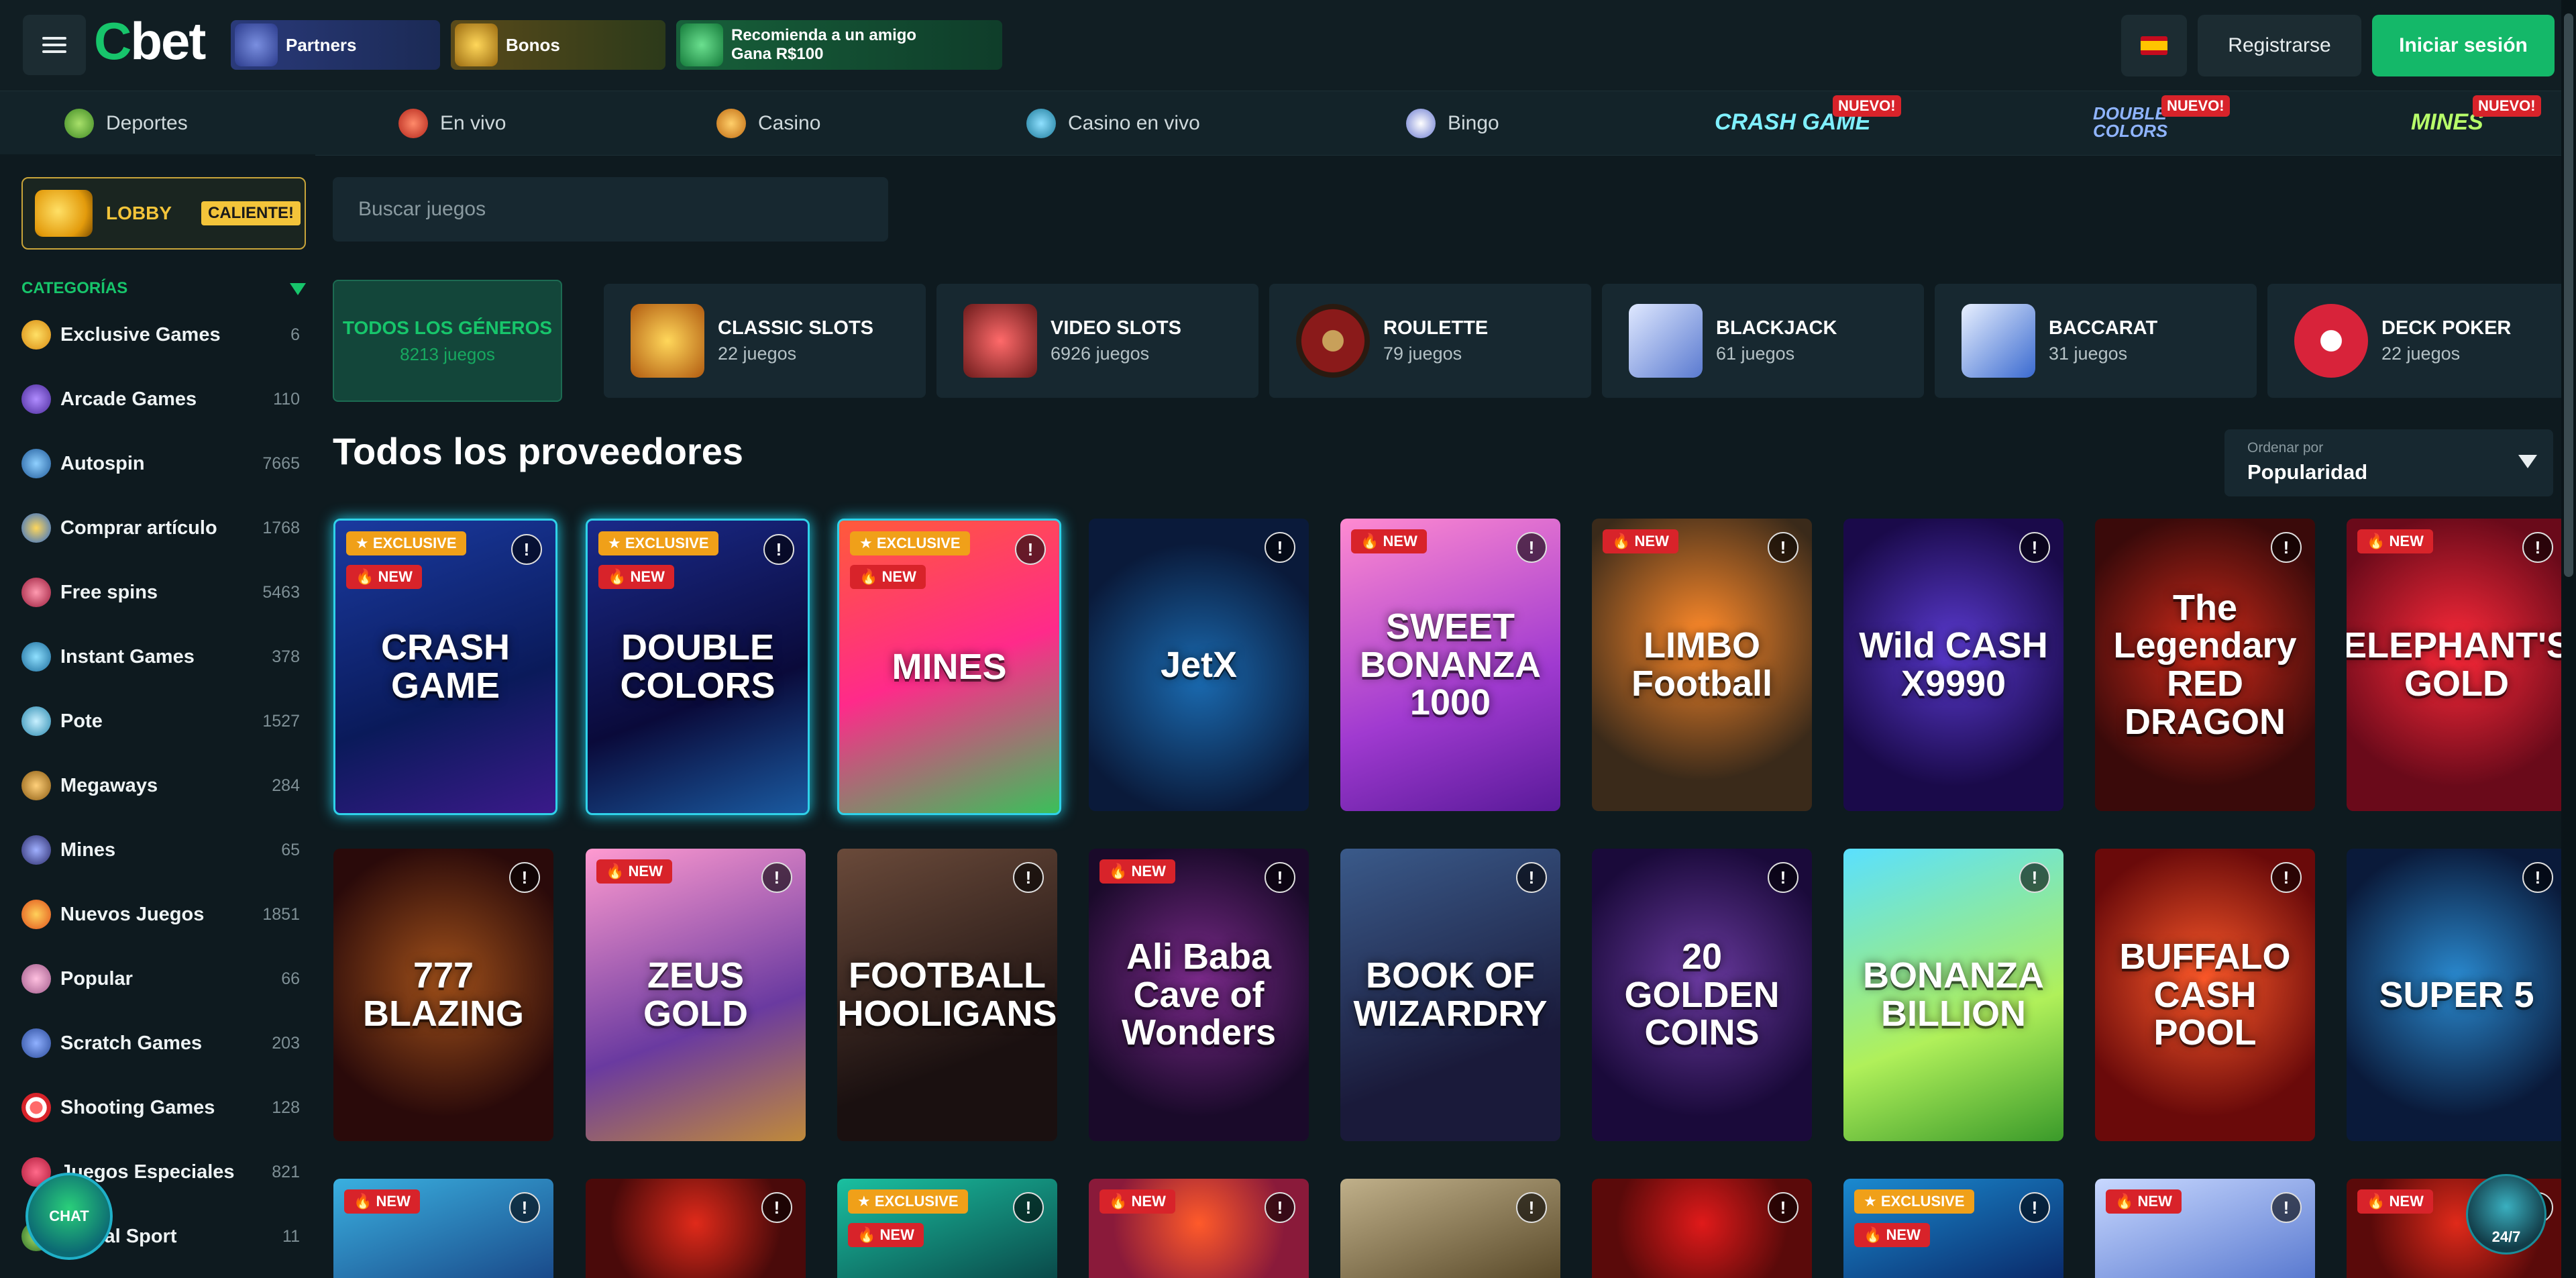 The width and height of the screenshot is (2576, 1278). I want to click on genre-deck-poker: DECK POKER 22 juegos, so click(2414, 341).